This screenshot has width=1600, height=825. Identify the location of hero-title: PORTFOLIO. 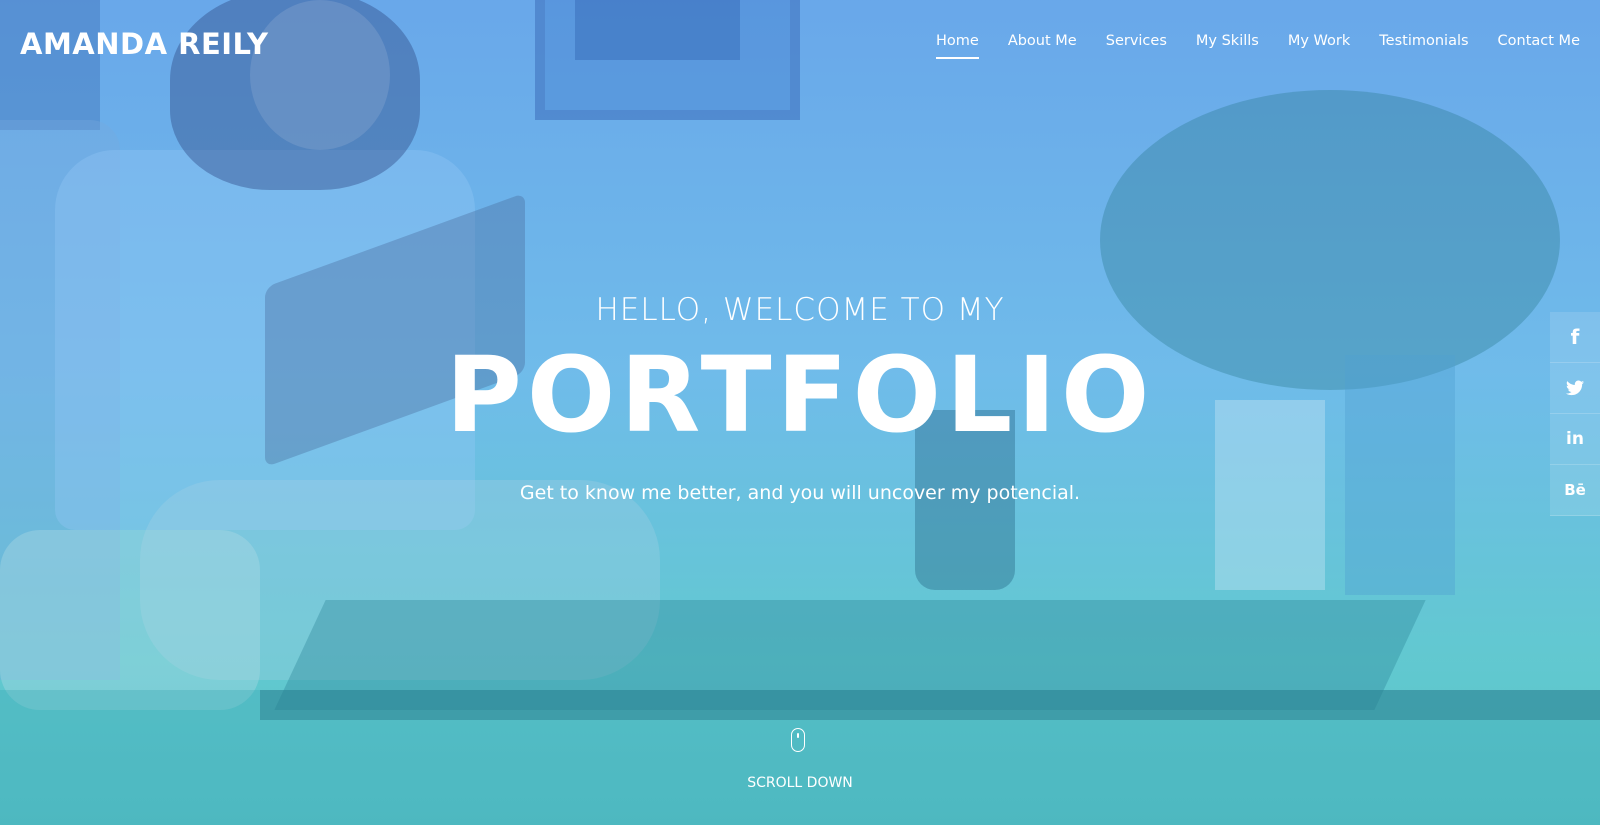
(800, 395).